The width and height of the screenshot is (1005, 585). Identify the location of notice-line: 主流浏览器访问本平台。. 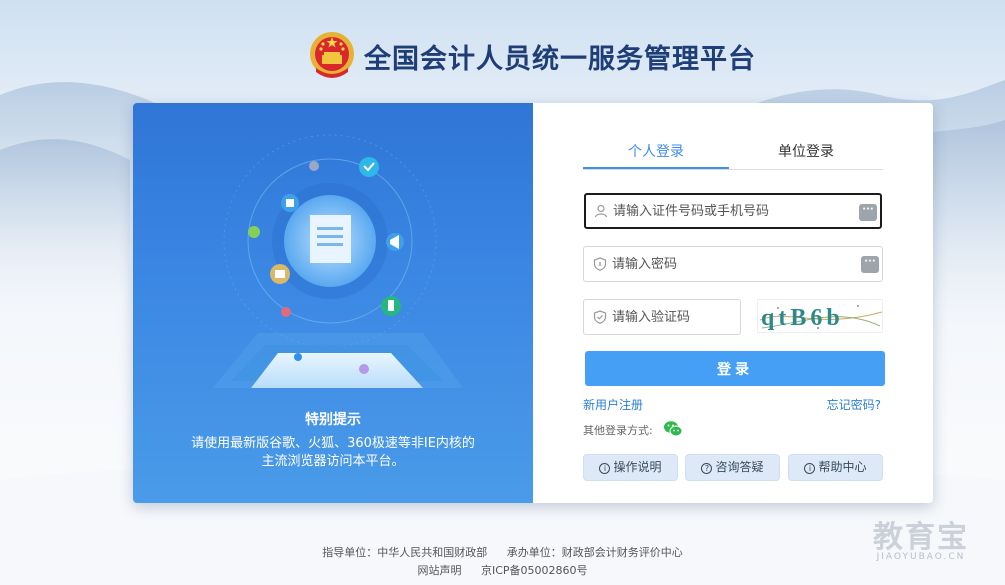
(333, 461).